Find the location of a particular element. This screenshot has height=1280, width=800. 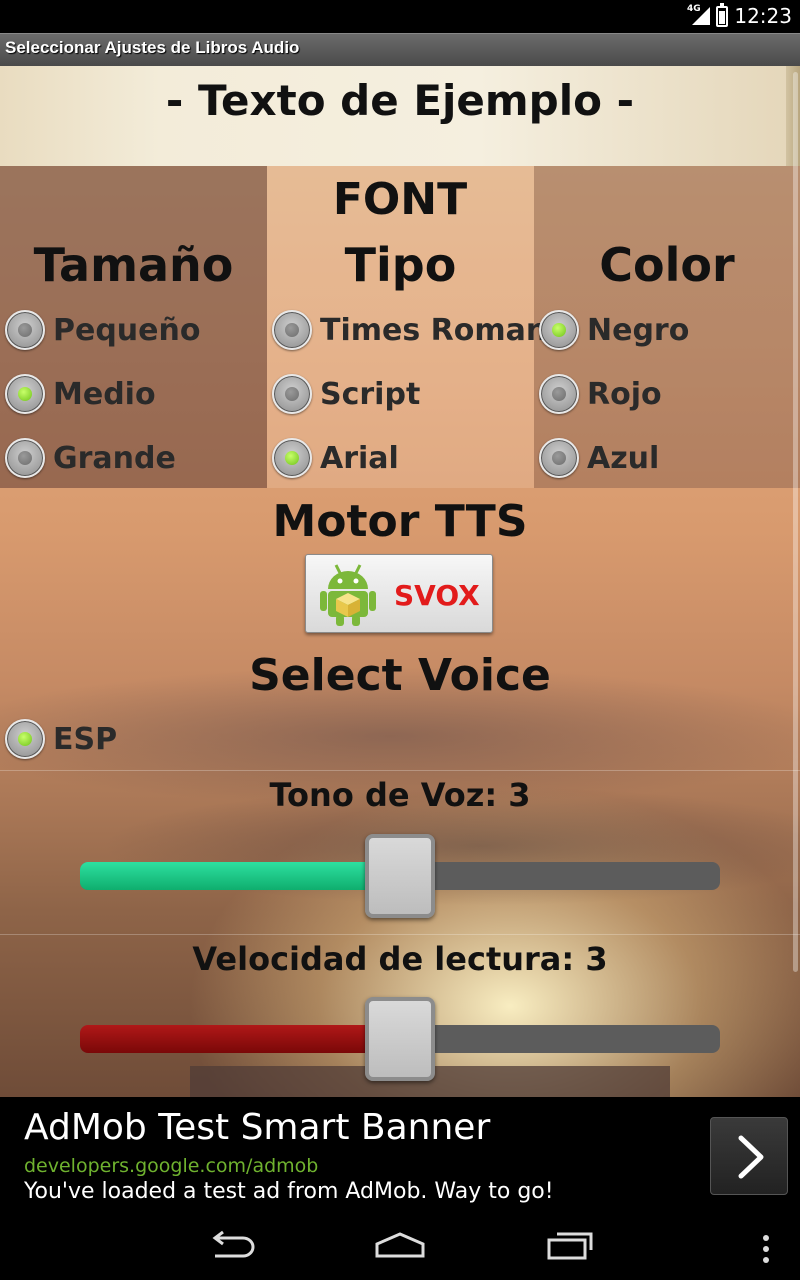

radio-voice-esp: ESP is located at coordinates (61, 739).